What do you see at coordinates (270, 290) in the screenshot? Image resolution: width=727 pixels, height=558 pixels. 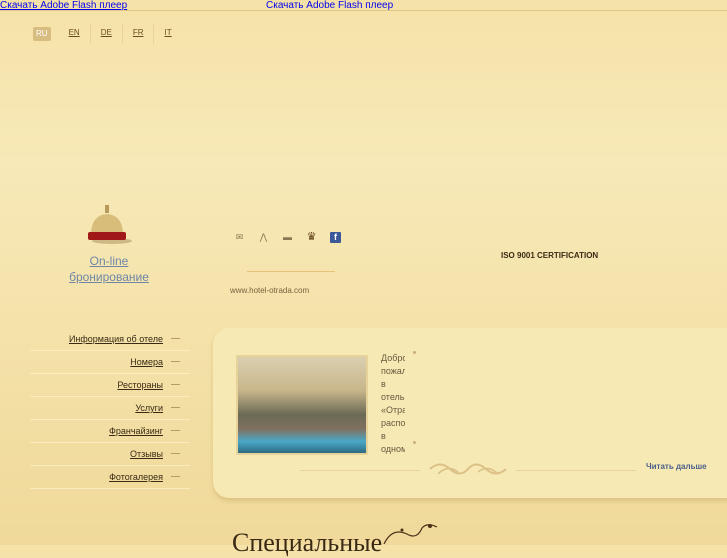 I see `website-url: www.hotel-otrada.com` at bounding box center [270, 290].